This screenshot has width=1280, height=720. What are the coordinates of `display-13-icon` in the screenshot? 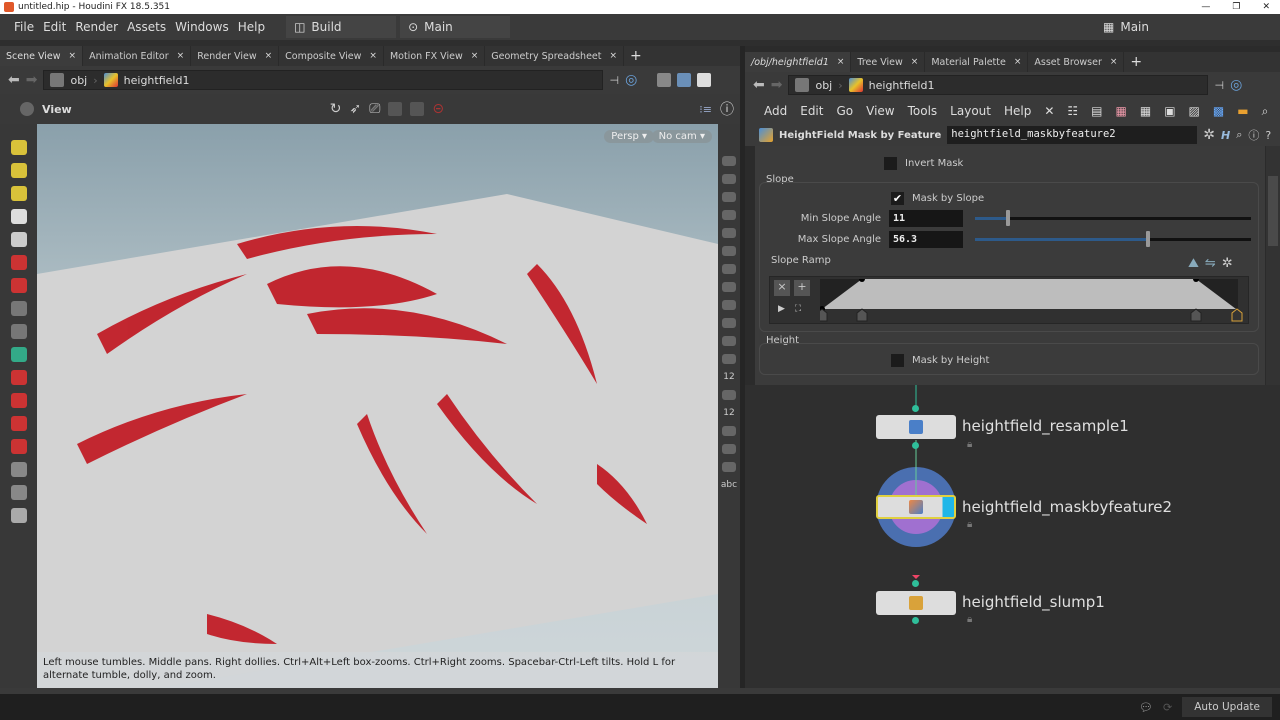 It's located at (729, 395).